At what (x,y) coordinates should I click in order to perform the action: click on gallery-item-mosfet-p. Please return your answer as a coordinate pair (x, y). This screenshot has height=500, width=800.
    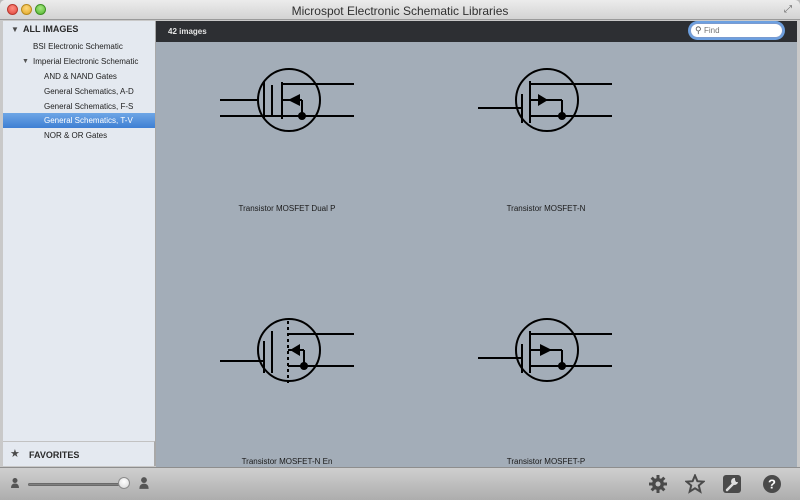
    Looking at the image, I should click on (547, 351).